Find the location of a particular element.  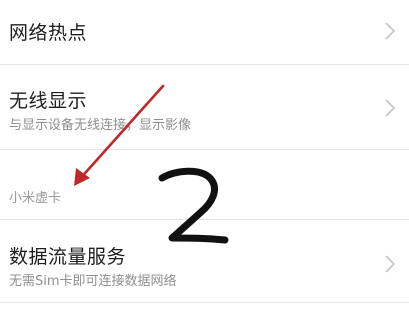

hotspot-title: 网络热点 is located at coordinates (48, 33).